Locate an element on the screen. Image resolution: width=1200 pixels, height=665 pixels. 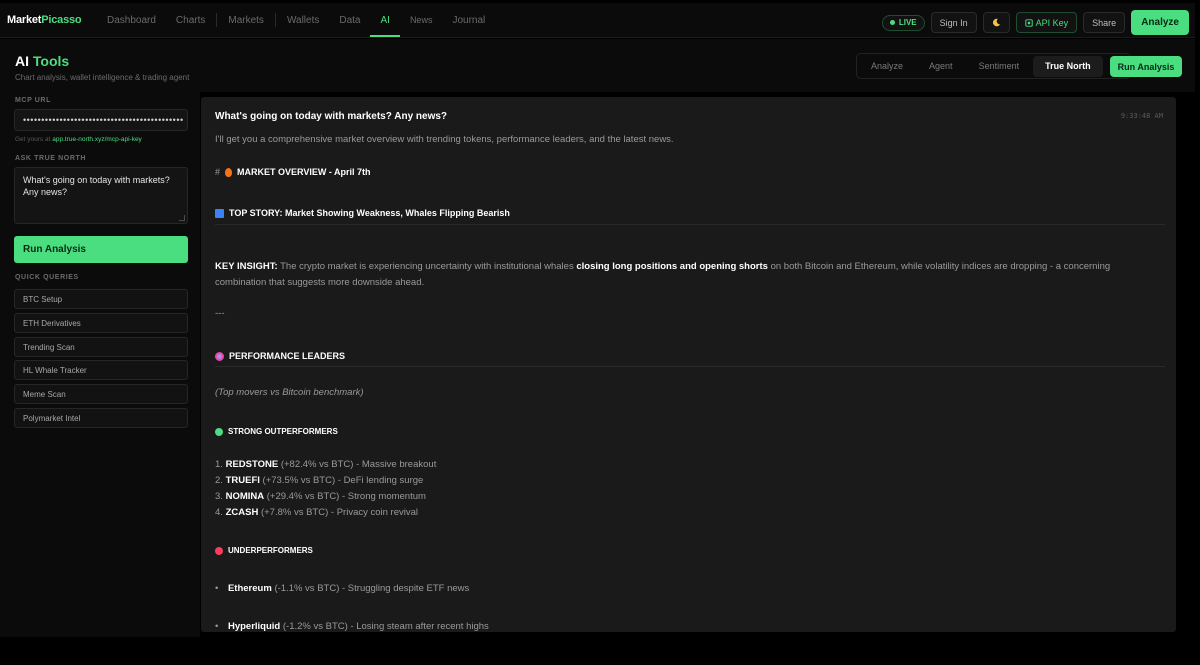
underperformers-heading: UNDERPERFORMERS is located at coordinates (264, 550).